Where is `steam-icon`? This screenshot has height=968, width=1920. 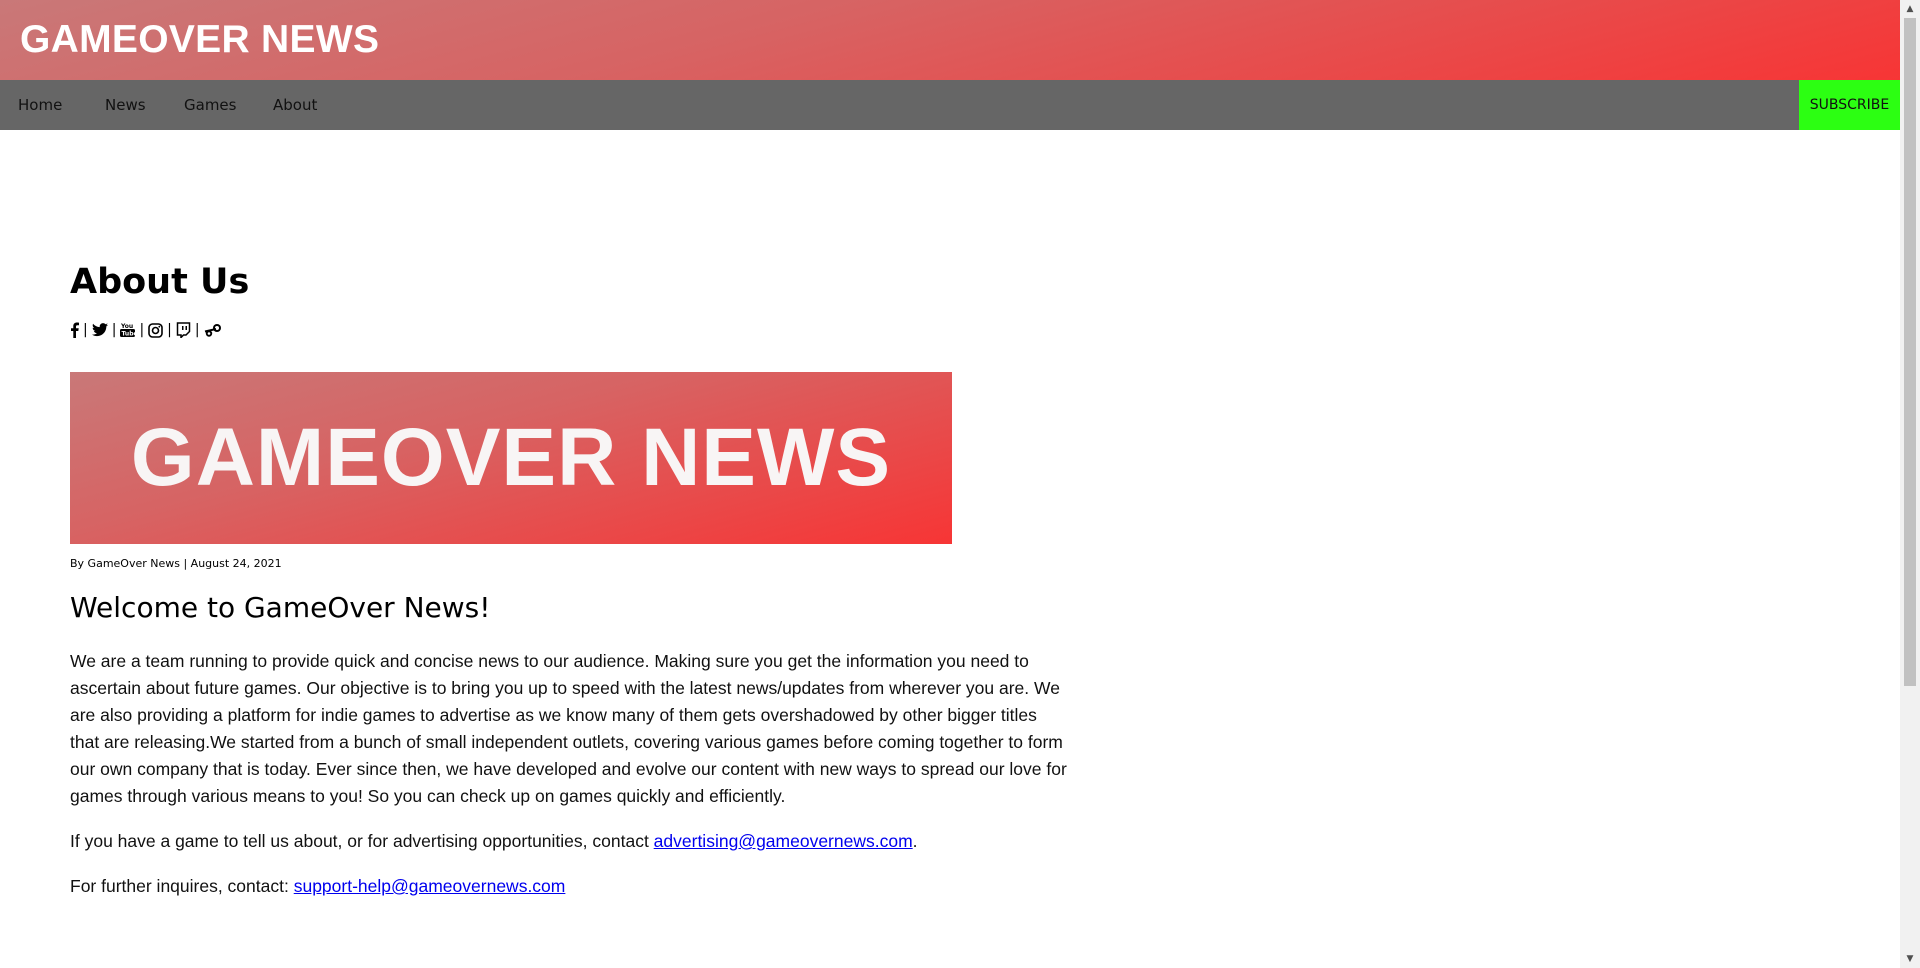
steam-icon is located at coordinates (213, 330).